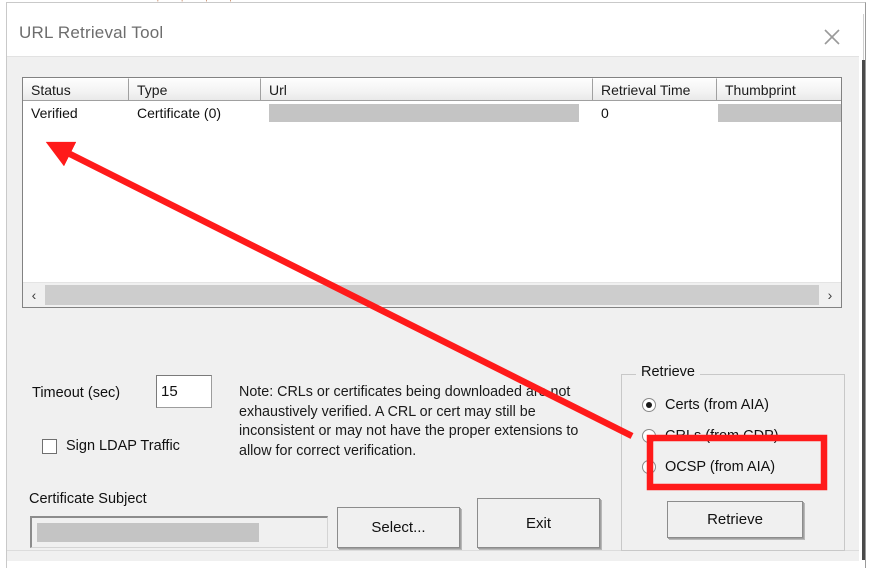 The height and width of the screenshot is (568, 873). What do you see at coordinates (668, 372) in the screenshot?
I see `retrieve-groupbox-title: Retrieve` at bounding box center [668, 372].